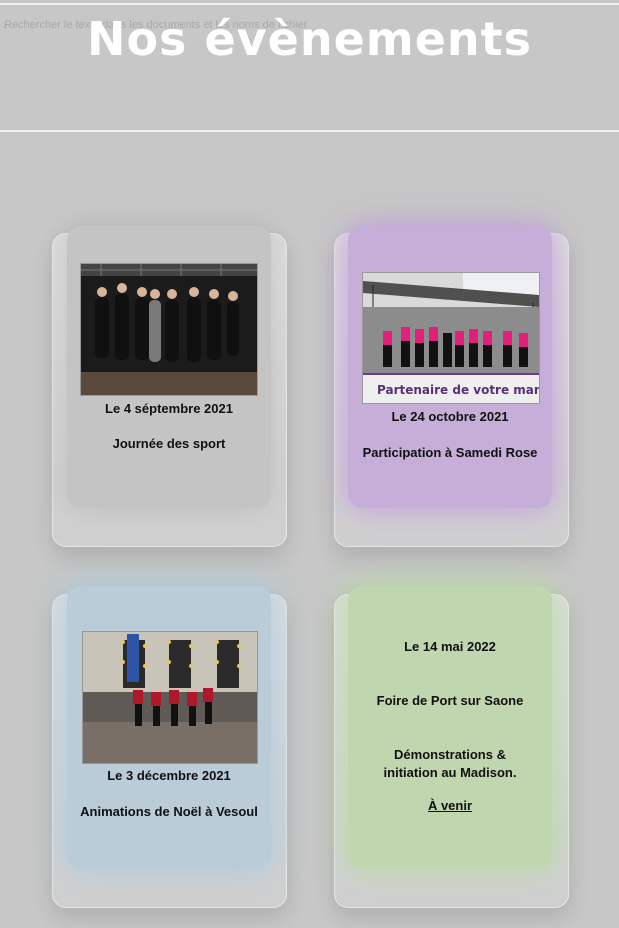 This screenshot has width=619, height=928. What do you see at coordinates (169, 775) in the screenshot?
I see `event-date: Le 3 décembre 2021` at bounding box center [169, 775].